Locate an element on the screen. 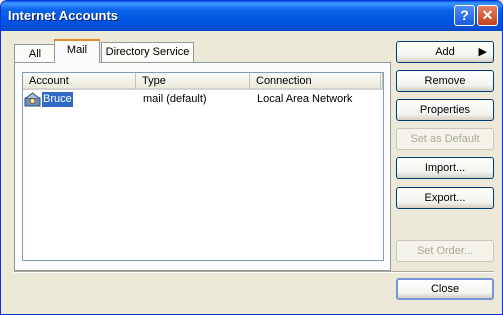 The width and height of the screenshot is (503, 315). column-header-account: Account is located at coordinates (79, 81).